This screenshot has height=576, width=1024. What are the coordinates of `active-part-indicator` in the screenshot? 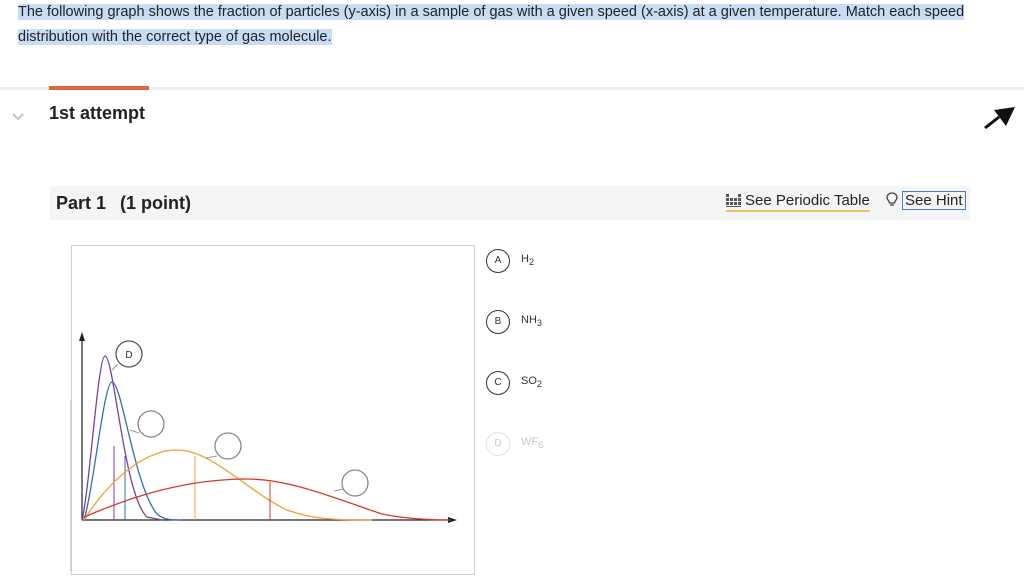 It's located at (99, 88).